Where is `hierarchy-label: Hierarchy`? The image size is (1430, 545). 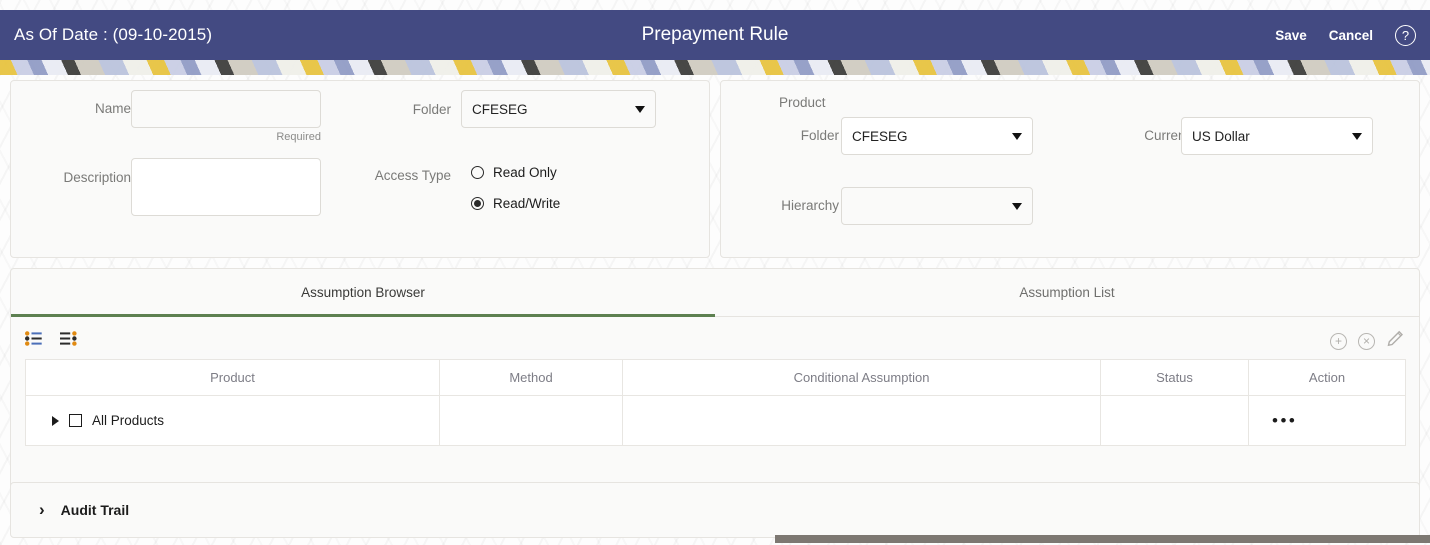
hierarchy-label: Hierarchy is located at coordinates (810, 205).